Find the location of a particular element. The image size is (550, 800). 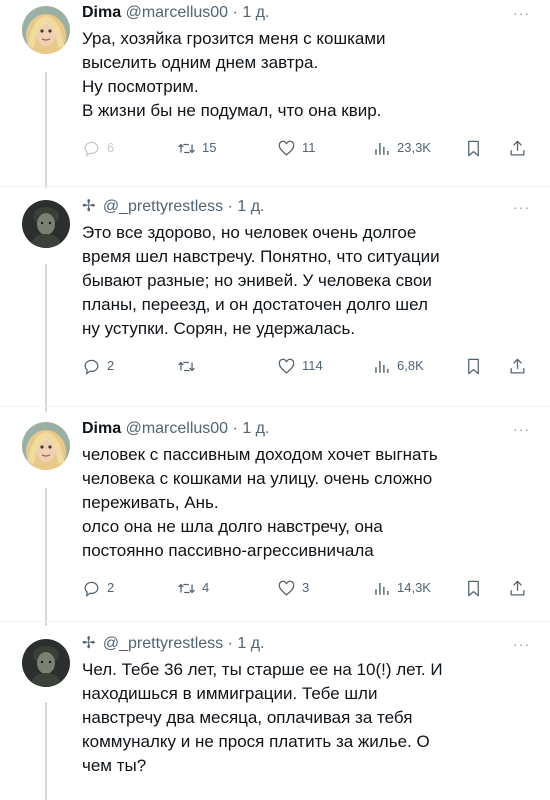

tweet-actions: 6 15 11 23,3K is located at coordinates (306, 148).